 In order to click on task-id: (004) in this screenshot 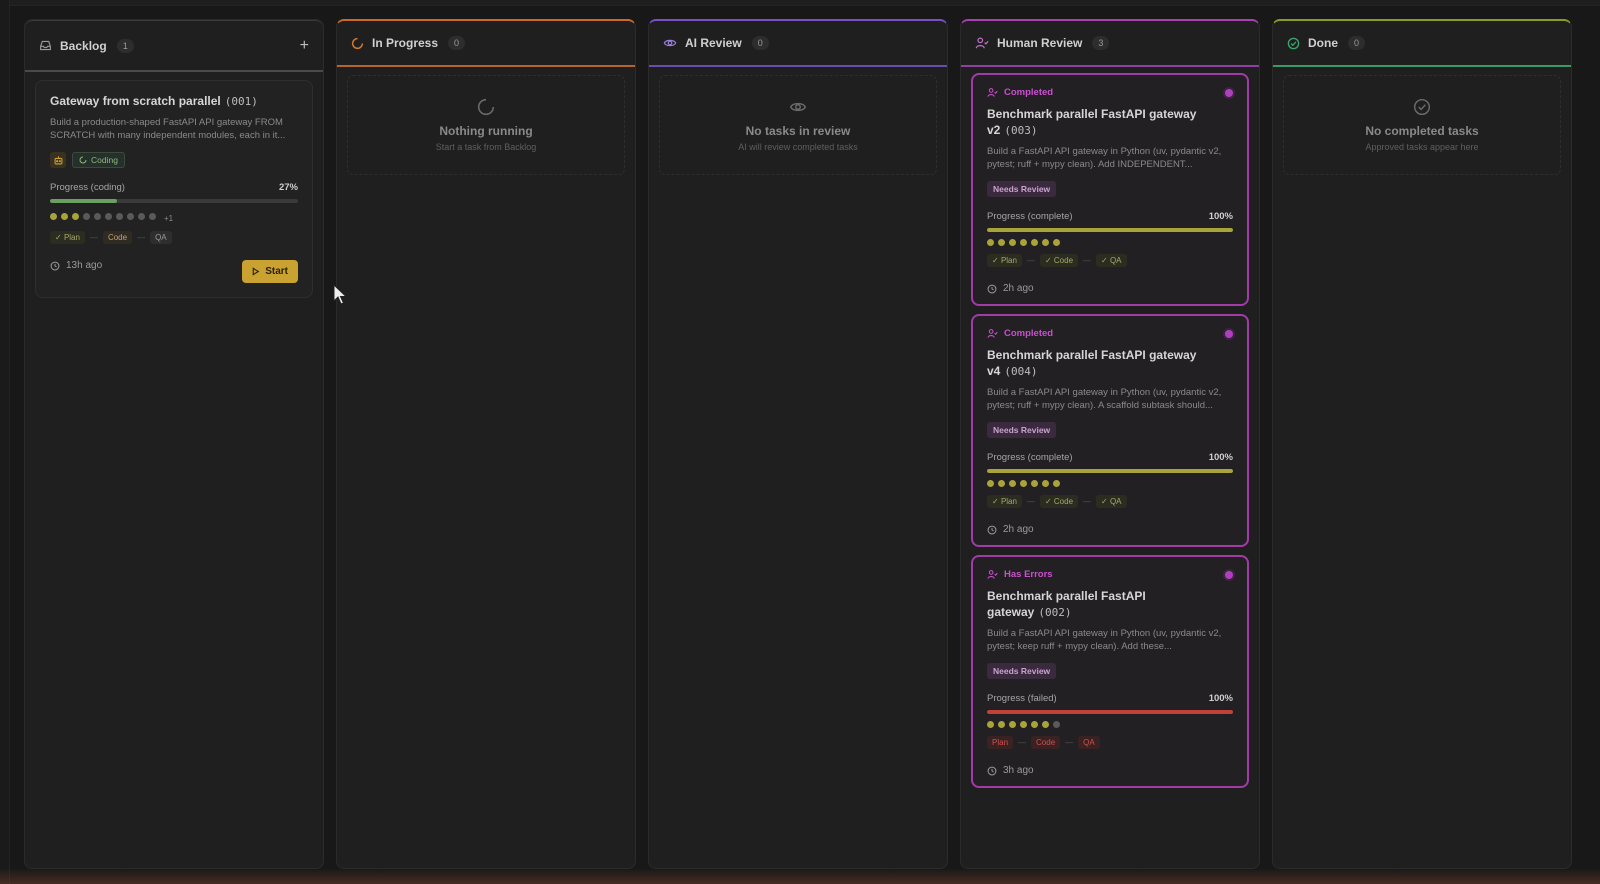, I will do `click(1021, 371)`.